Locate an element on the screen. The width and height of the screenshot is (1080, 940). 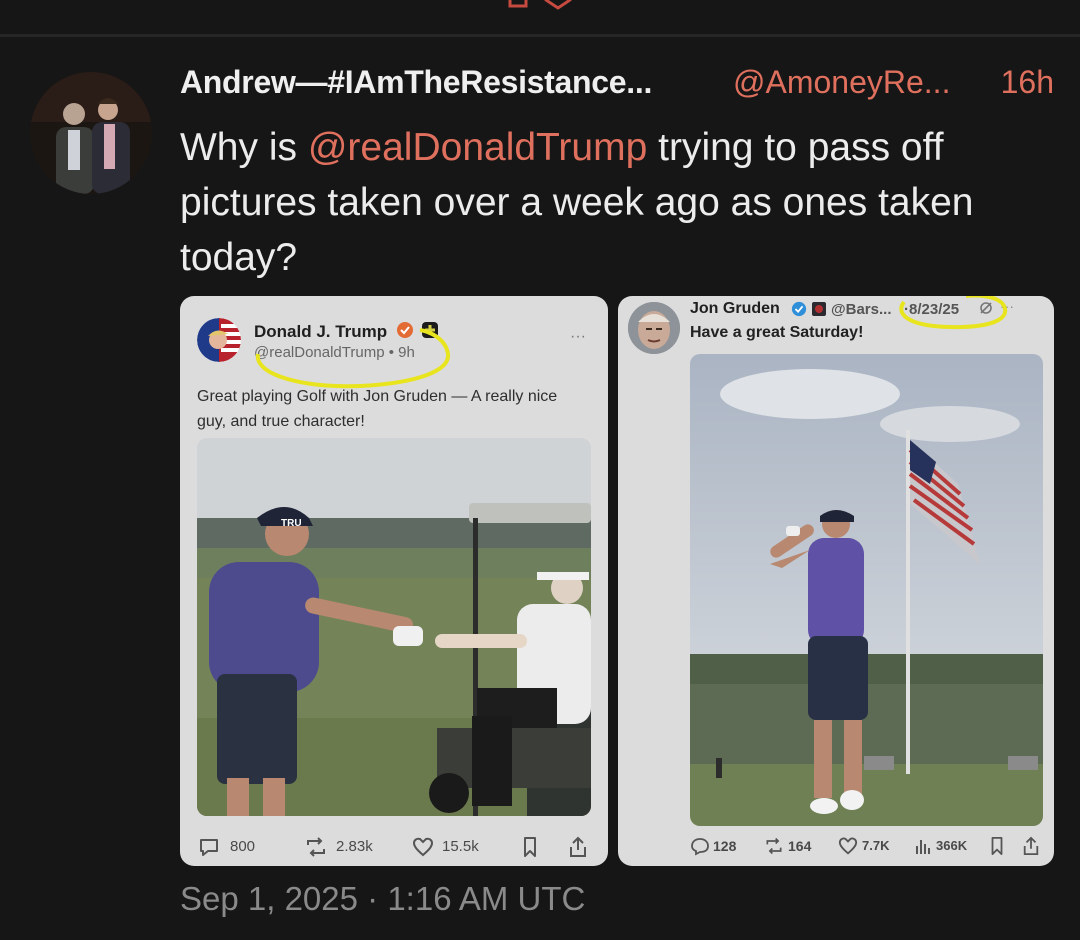
repost-count-value: 164 is located at coordinates (800, 846).